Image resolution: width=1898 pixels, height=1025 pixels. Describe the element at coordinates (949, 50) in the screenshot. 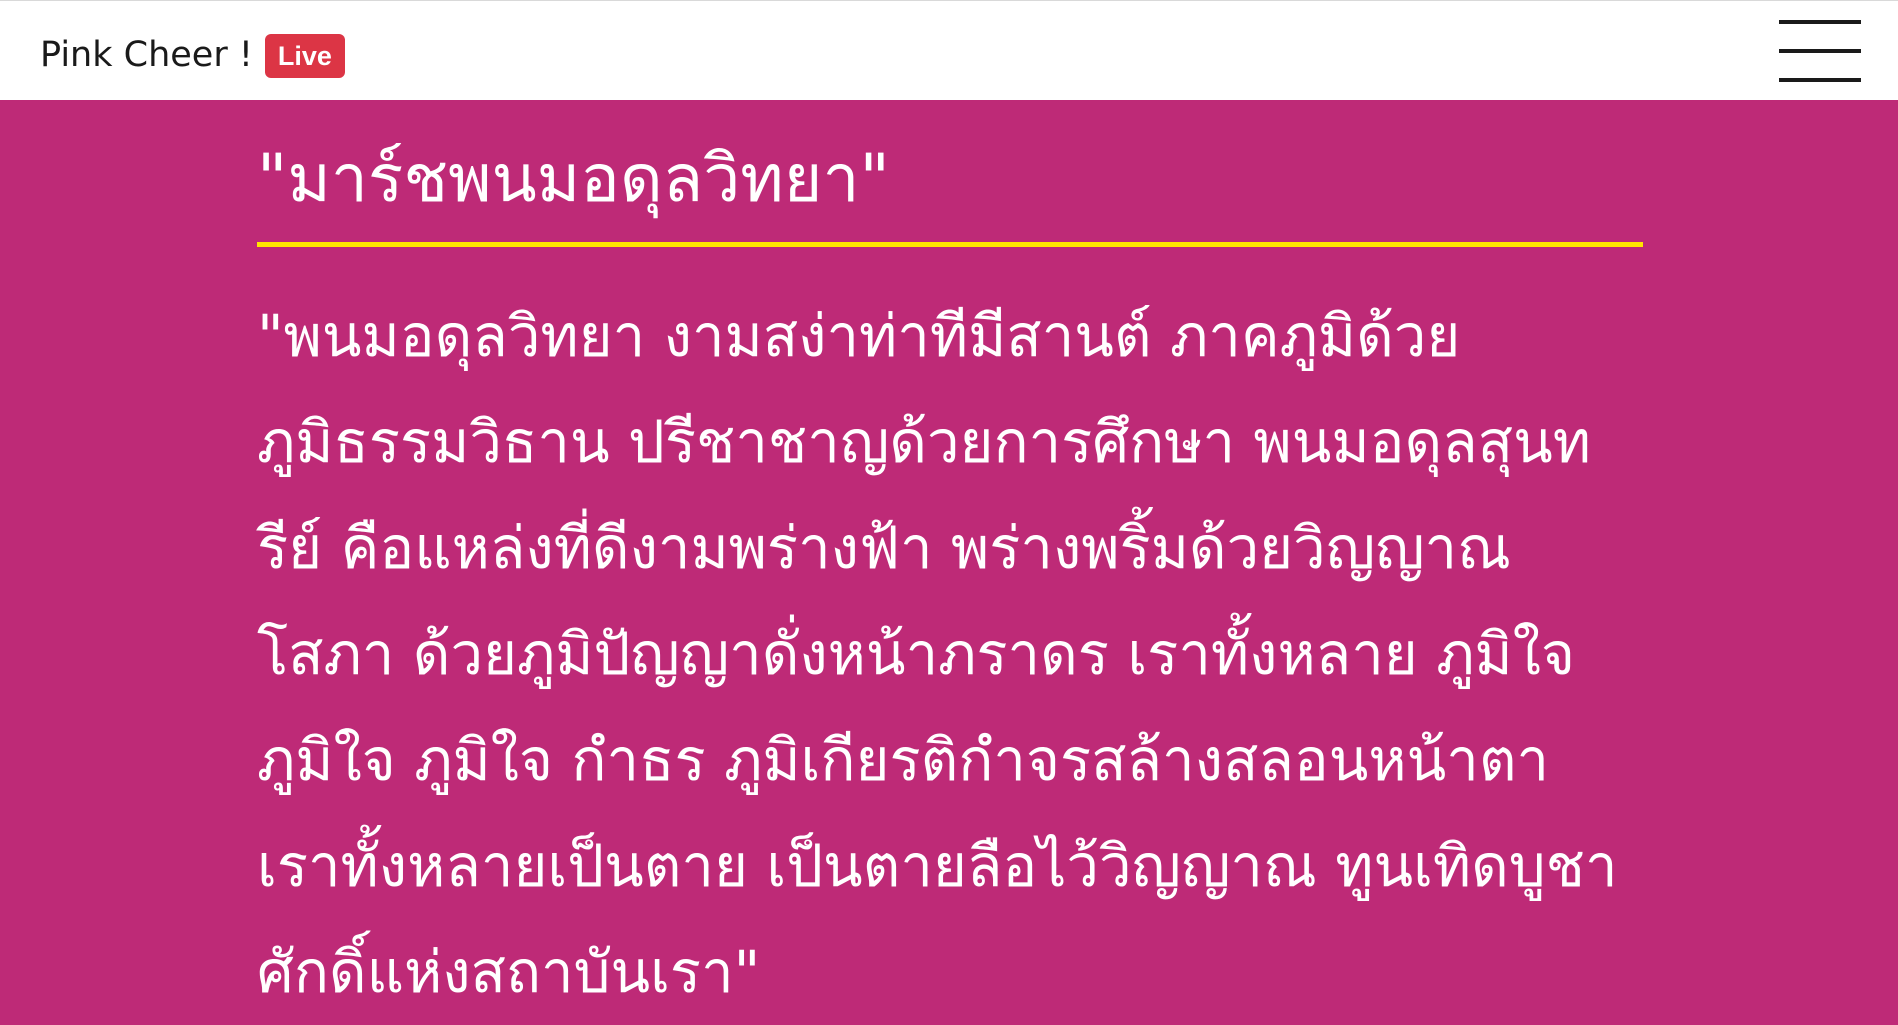

I see `top-navbar: Pink Cheer ! Live` at that location.